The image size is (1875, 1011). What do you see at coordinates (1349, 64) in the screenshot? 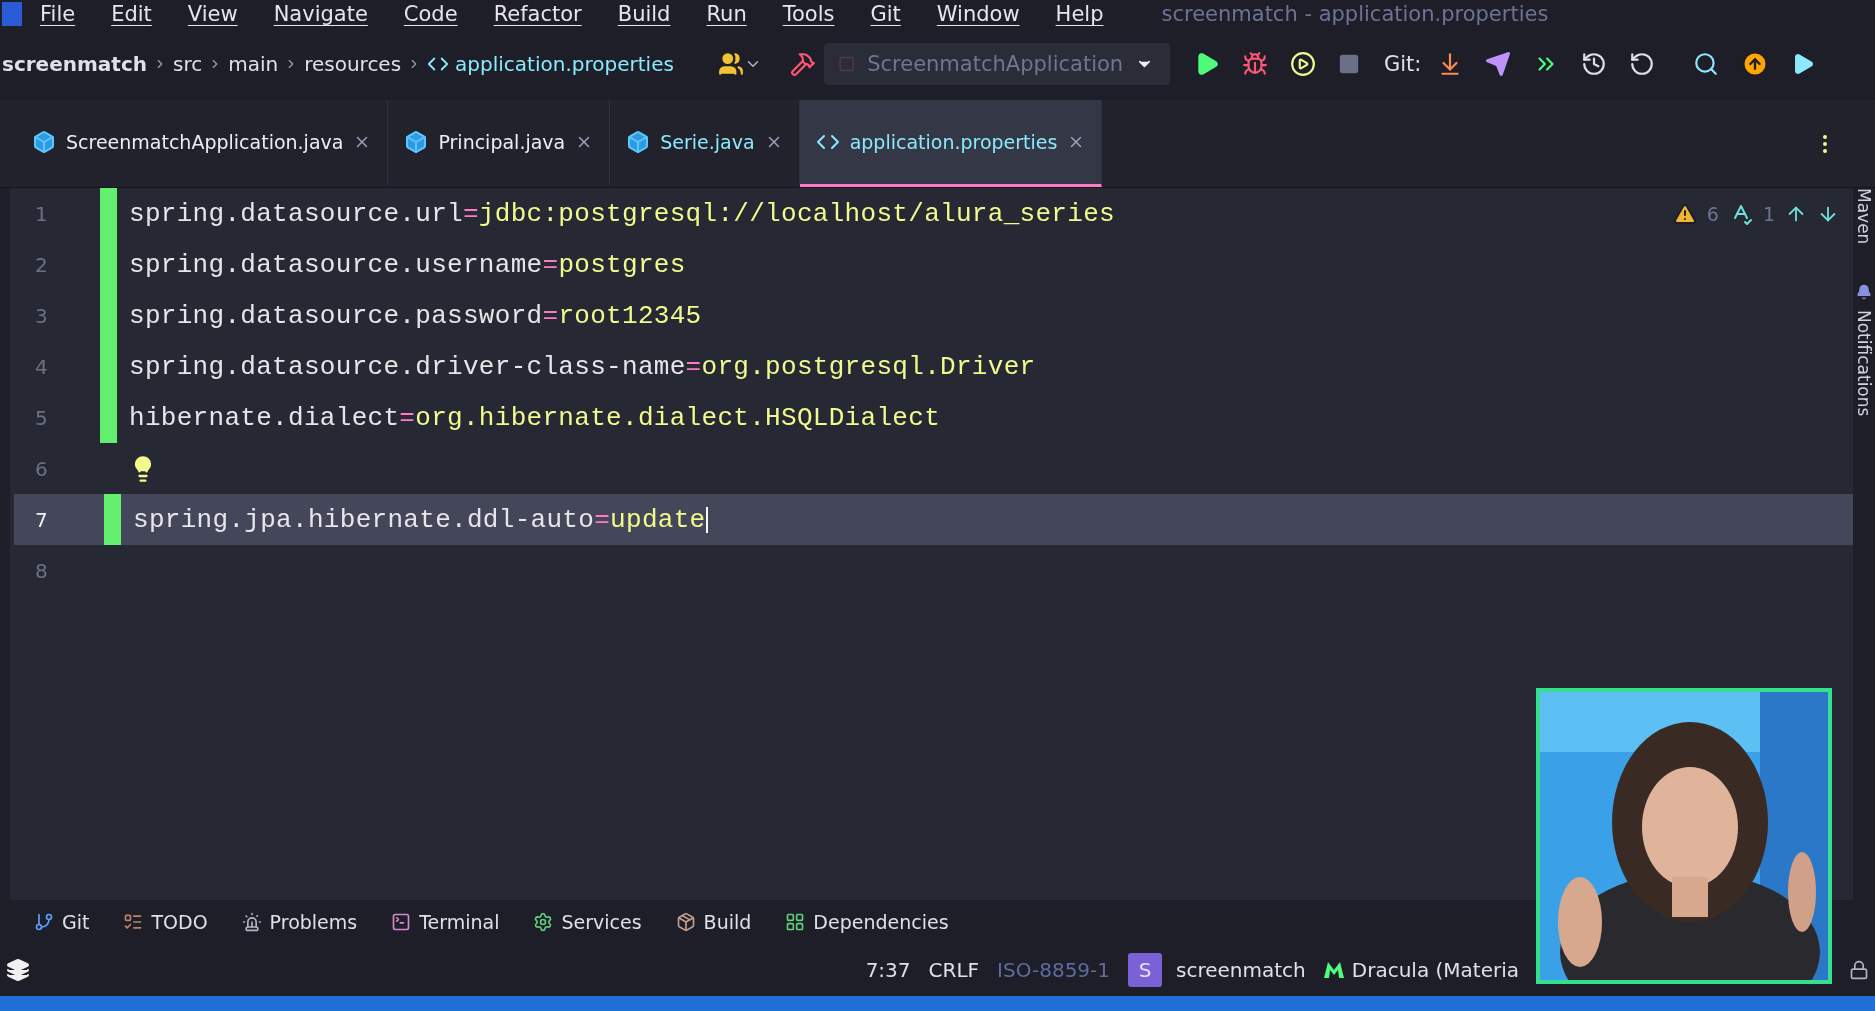
I see `stop-icon` at bounding box center [1349, 64].